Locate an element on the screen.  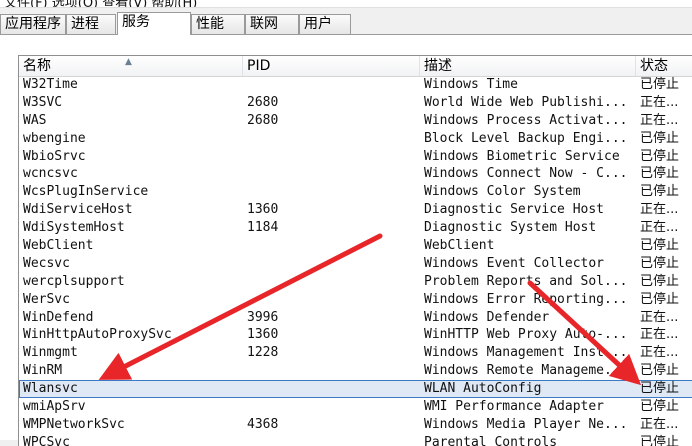
service-name-cell: wmiApSrv is located at coordinates (54, 407).